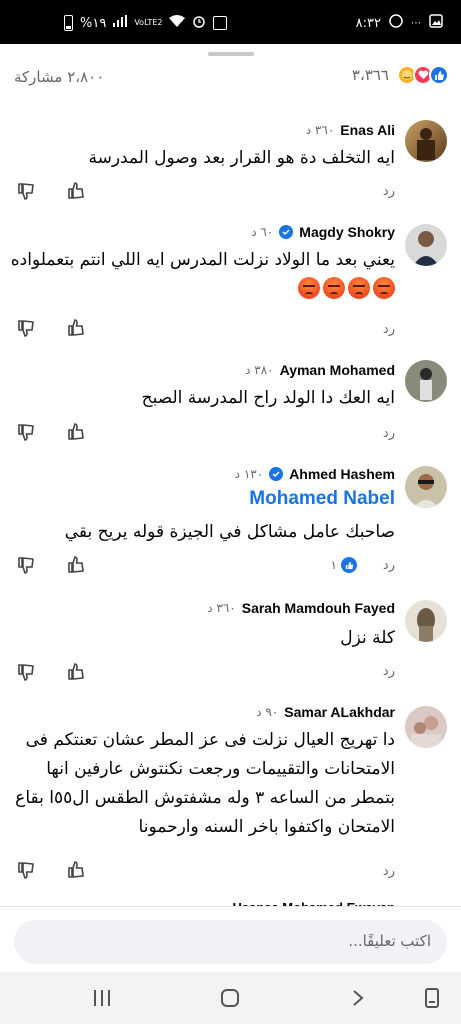  I want to click on sync-icon, so click(220, 23).